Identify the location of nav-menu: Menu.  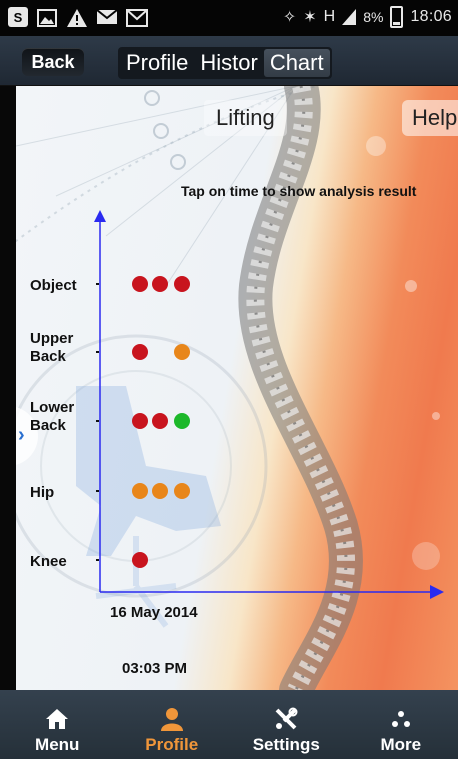
(57, 724).